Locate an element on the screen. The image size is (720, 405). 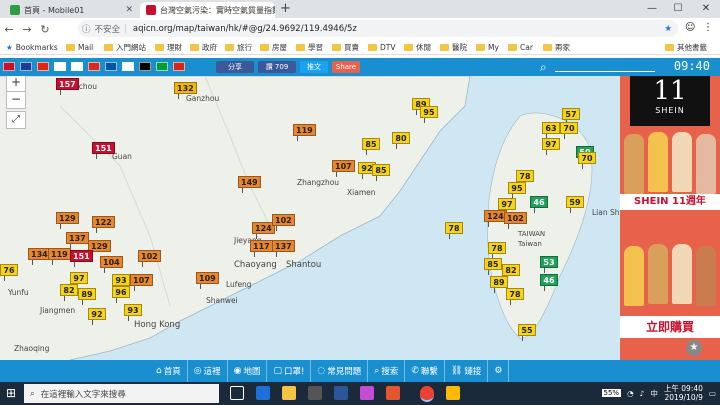
aqi-marker: 76 is located at coordinates (9, 272).